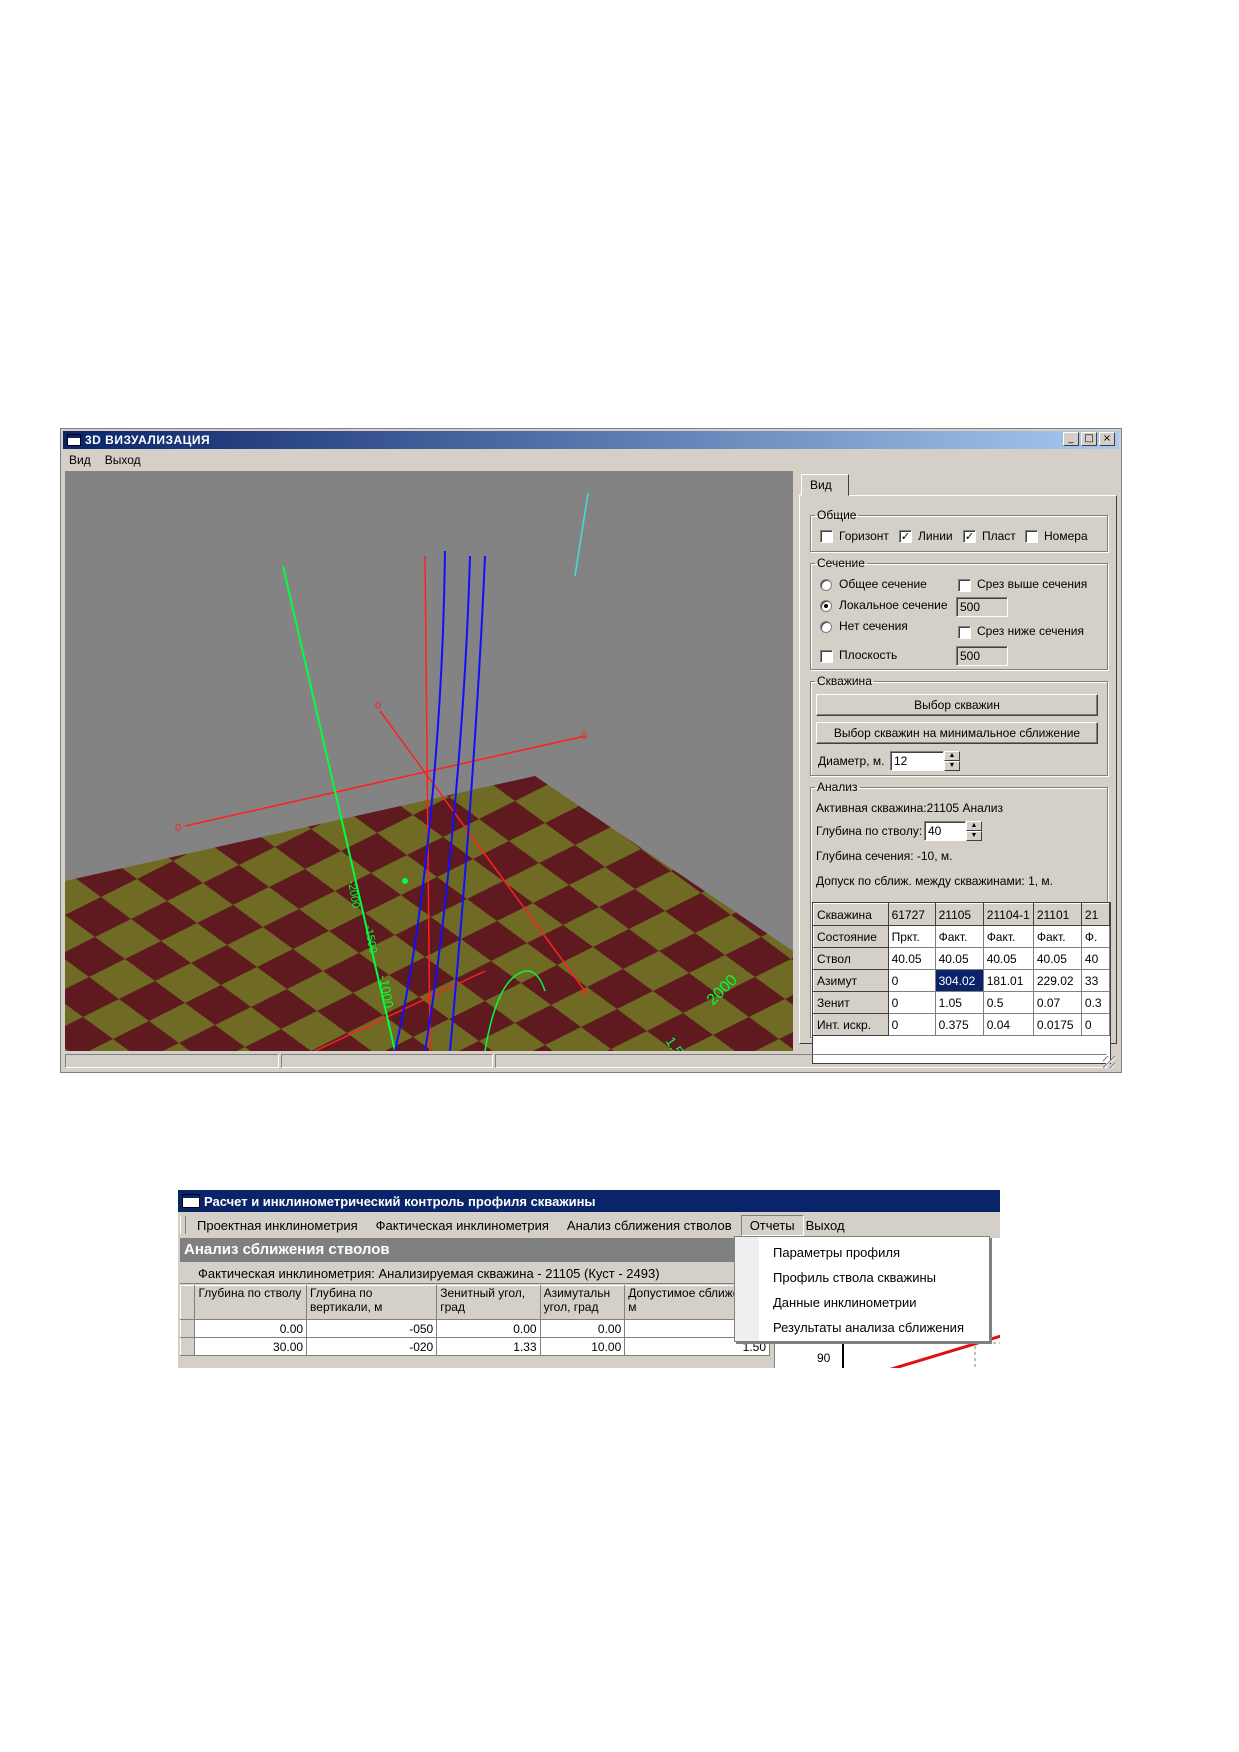 The height and width of the screenshot is (1752, 1239). Describe the element at coordinates (582, 1346) in the screenshot. I see `table-cell: 10.00` at that location.